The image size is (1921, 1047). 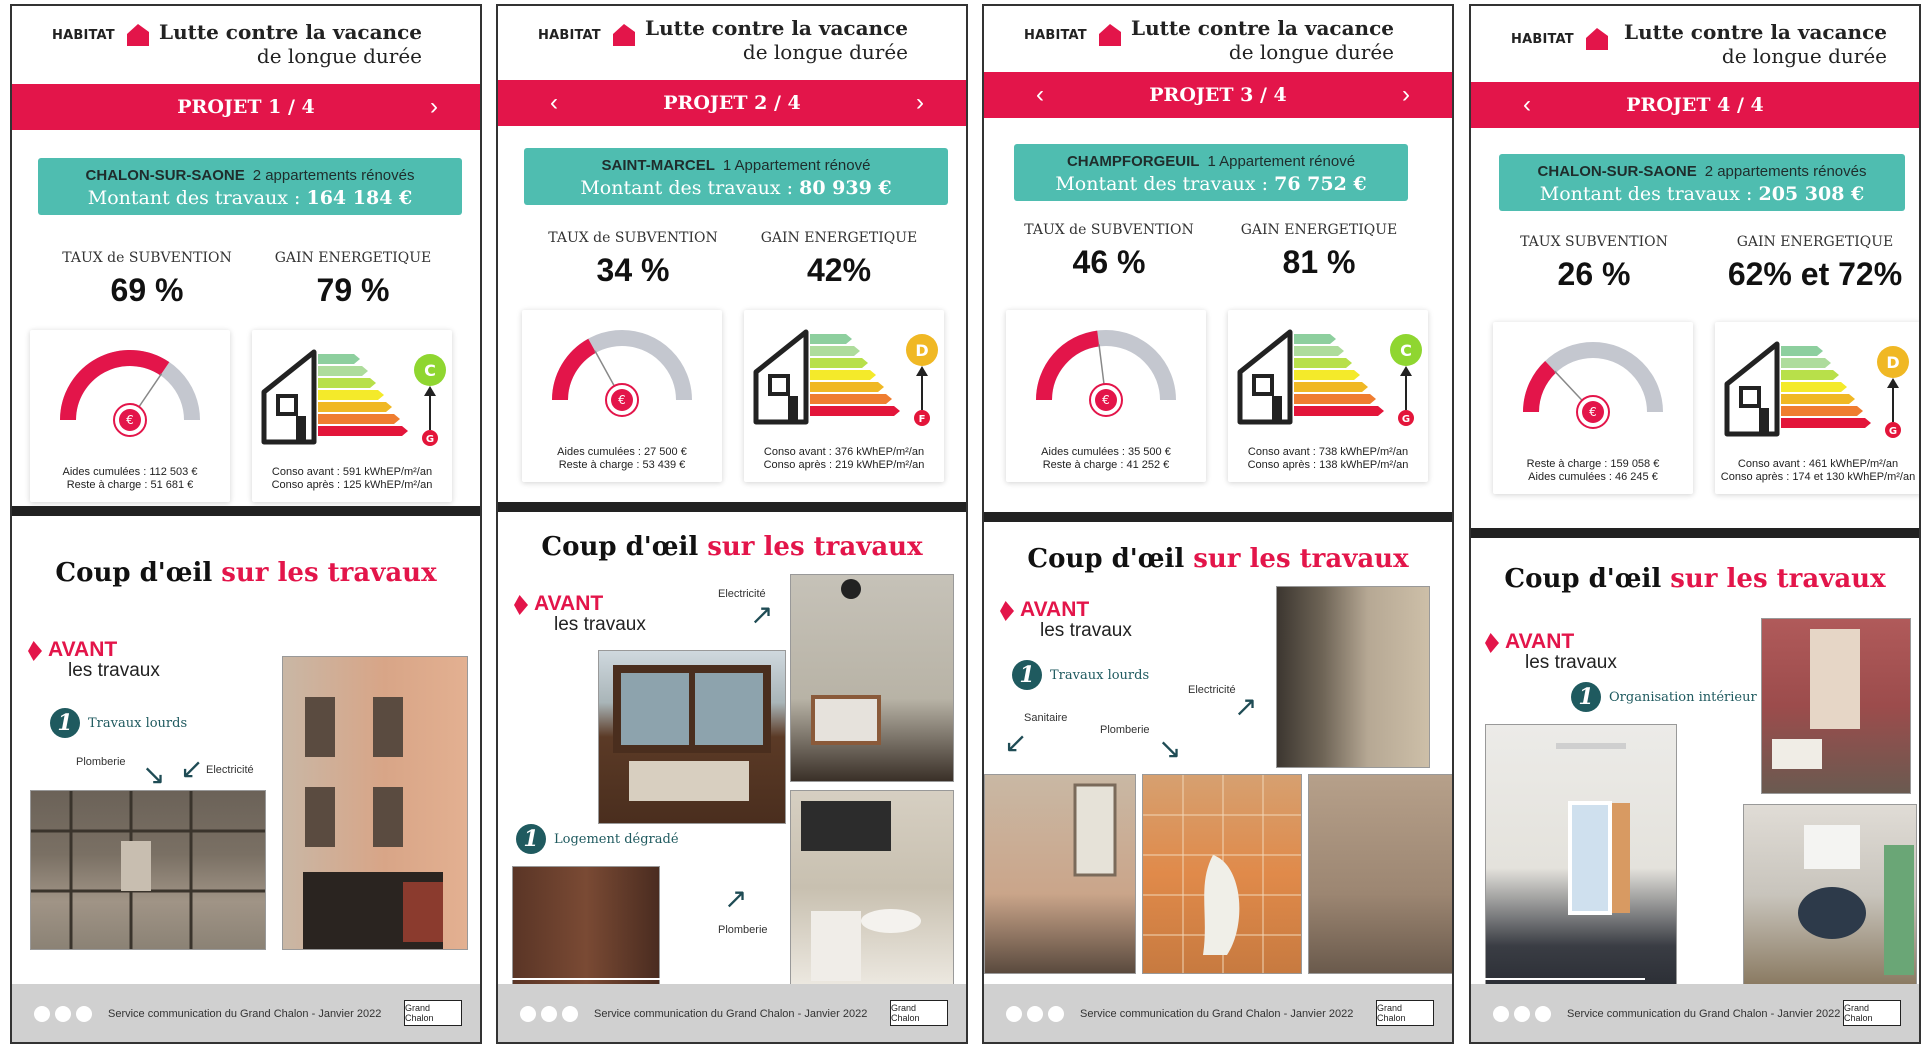 I want to click on habitat-house-icon, so click(x=1109, y=35).